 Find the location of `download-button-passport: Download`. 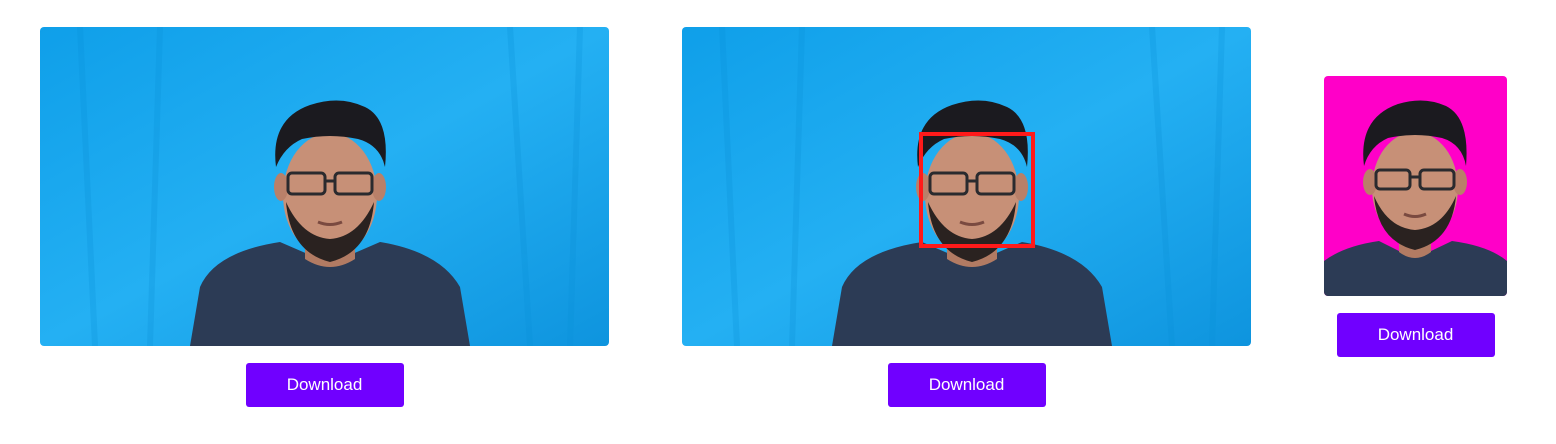

download-button-passport: Download is located at coordinates (1415, 335).